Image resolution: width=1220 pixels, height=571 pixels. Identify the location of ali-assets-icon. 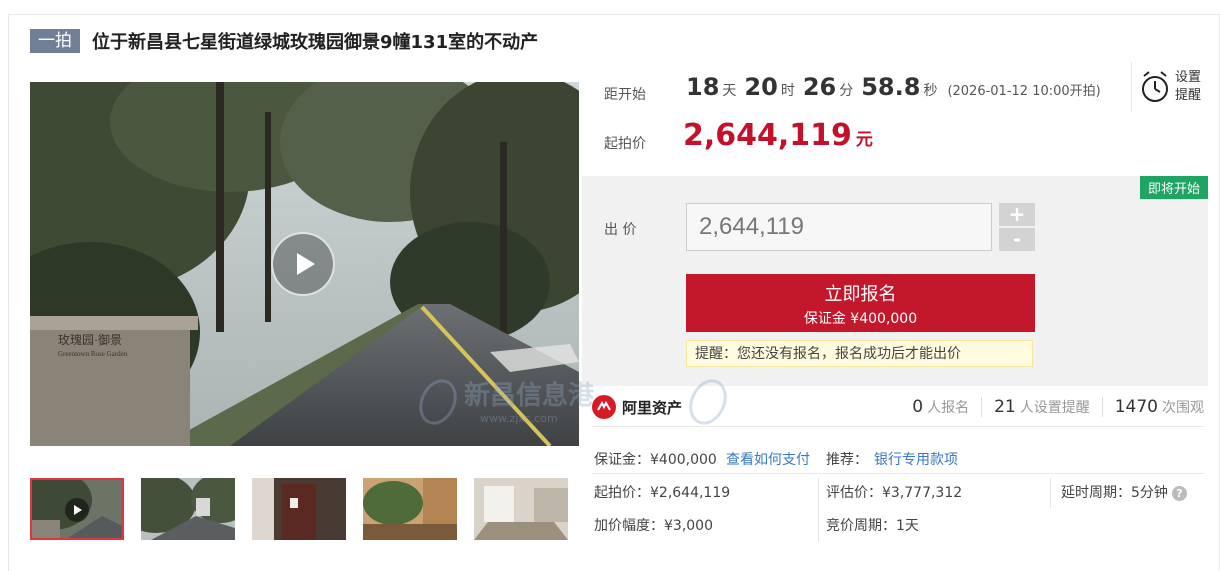
(604, 407).